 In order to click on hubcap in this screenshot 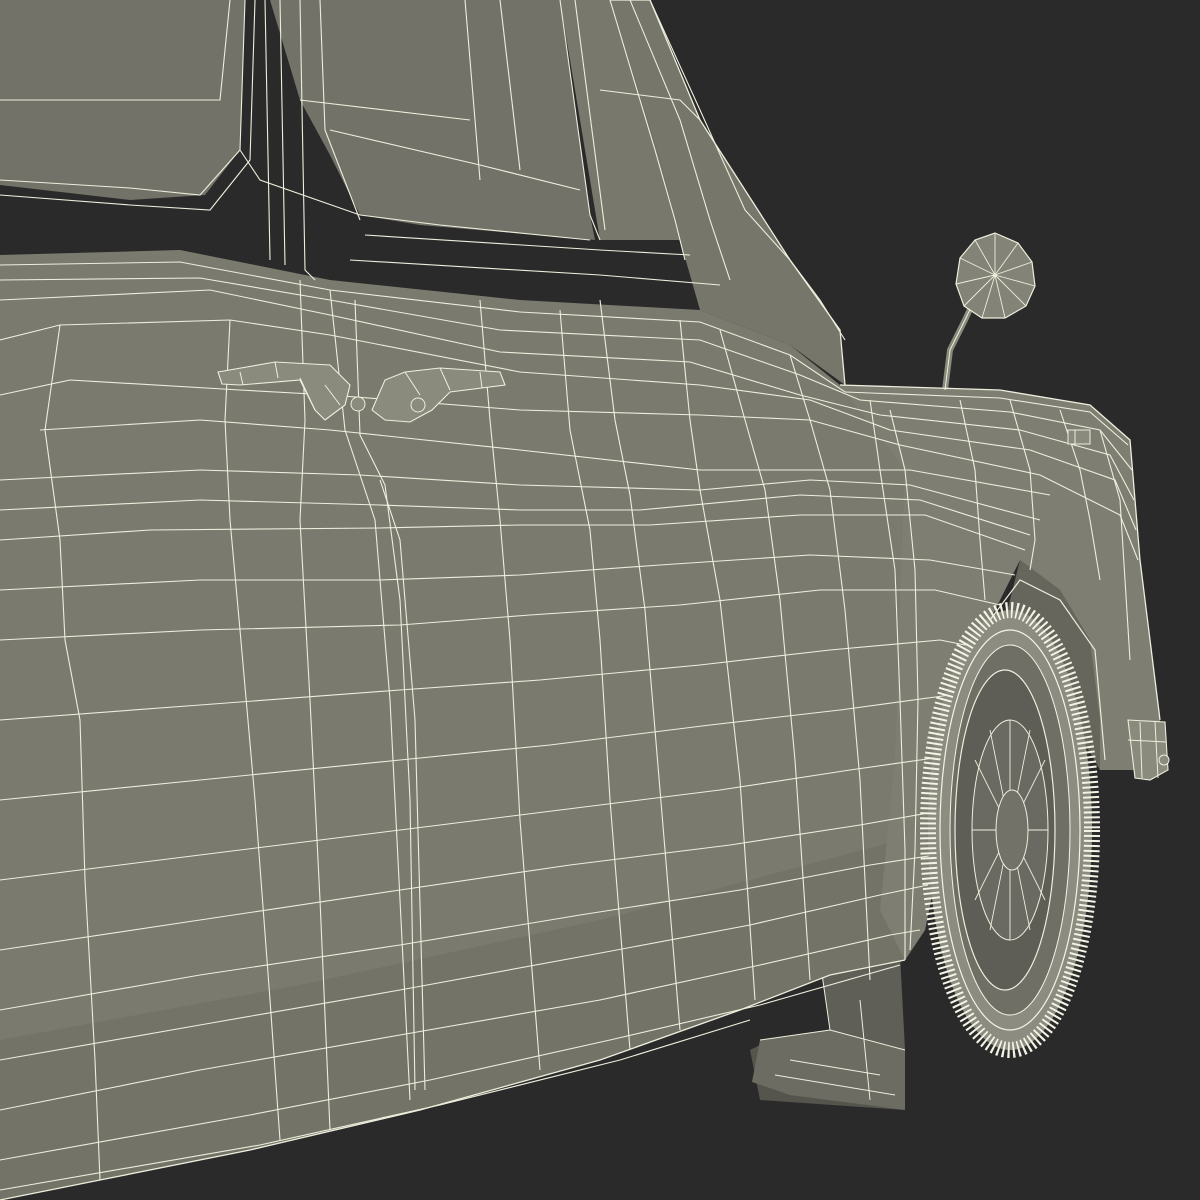, I will do `click(1005, 830)`.